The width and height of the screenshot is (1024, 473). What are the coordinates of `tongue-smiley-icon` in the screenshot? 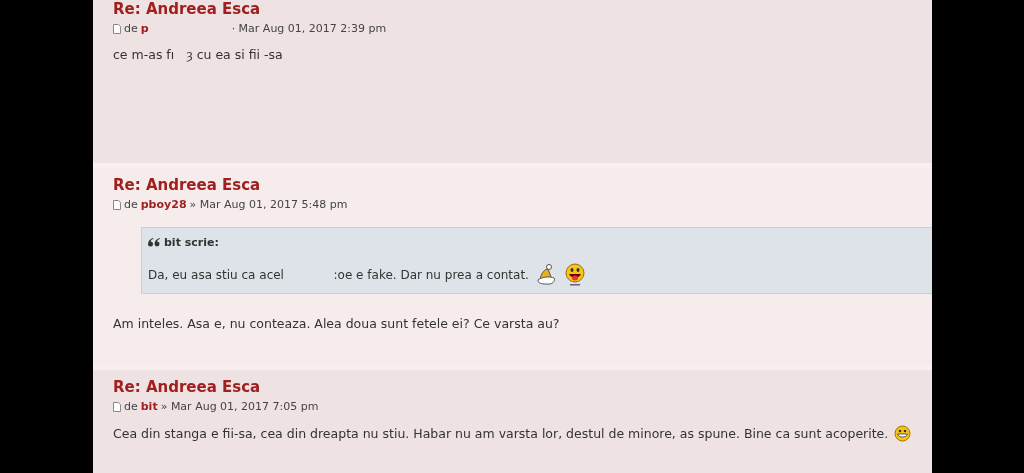 It's located at (574, 275).